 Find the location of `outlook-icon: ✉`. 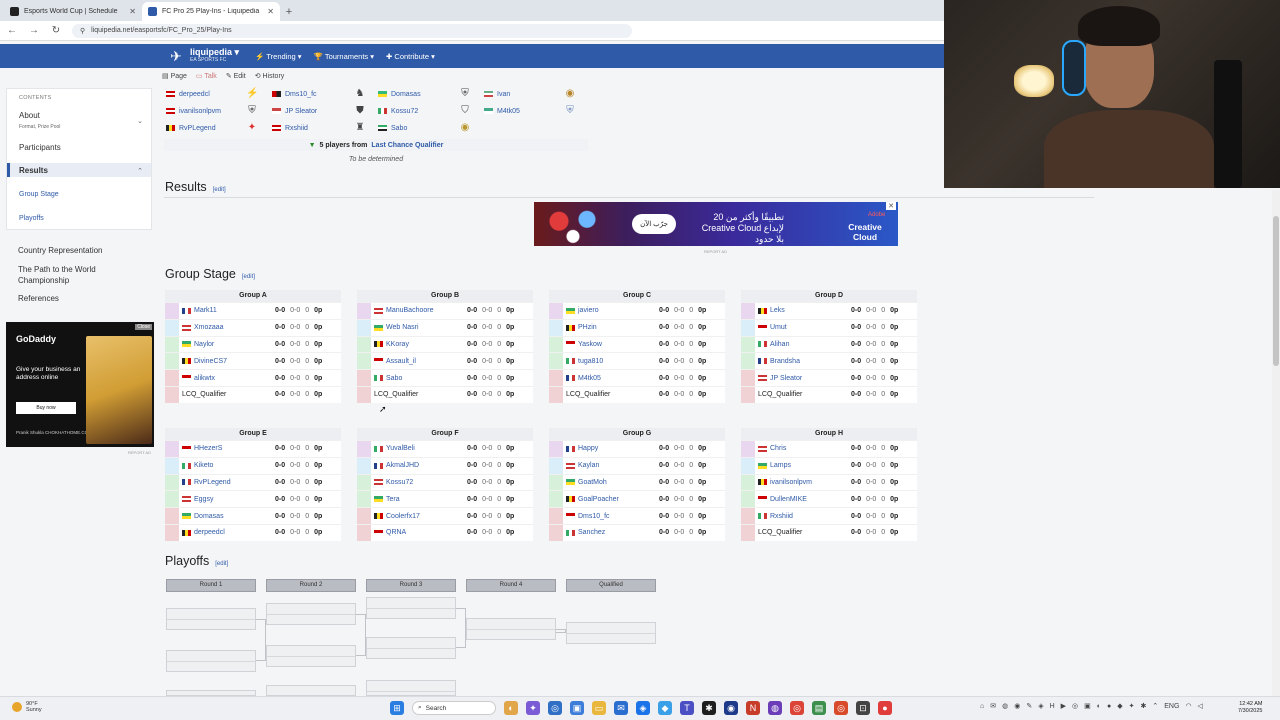

outlook-icon: ✉ is located at coordinates (621, 708).